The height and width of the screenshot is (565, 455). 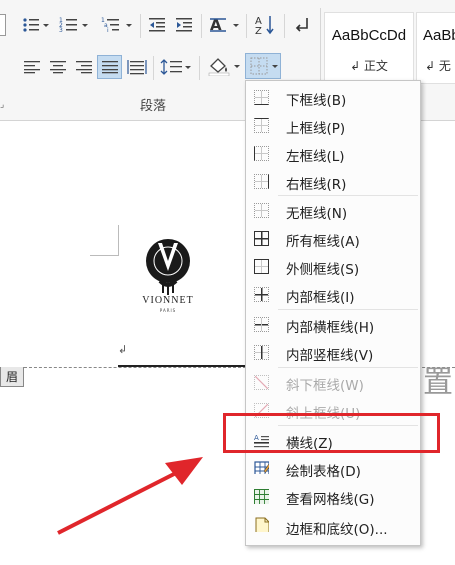 I want to click on pointer-arrow-icon, so click(x=130, y=496).